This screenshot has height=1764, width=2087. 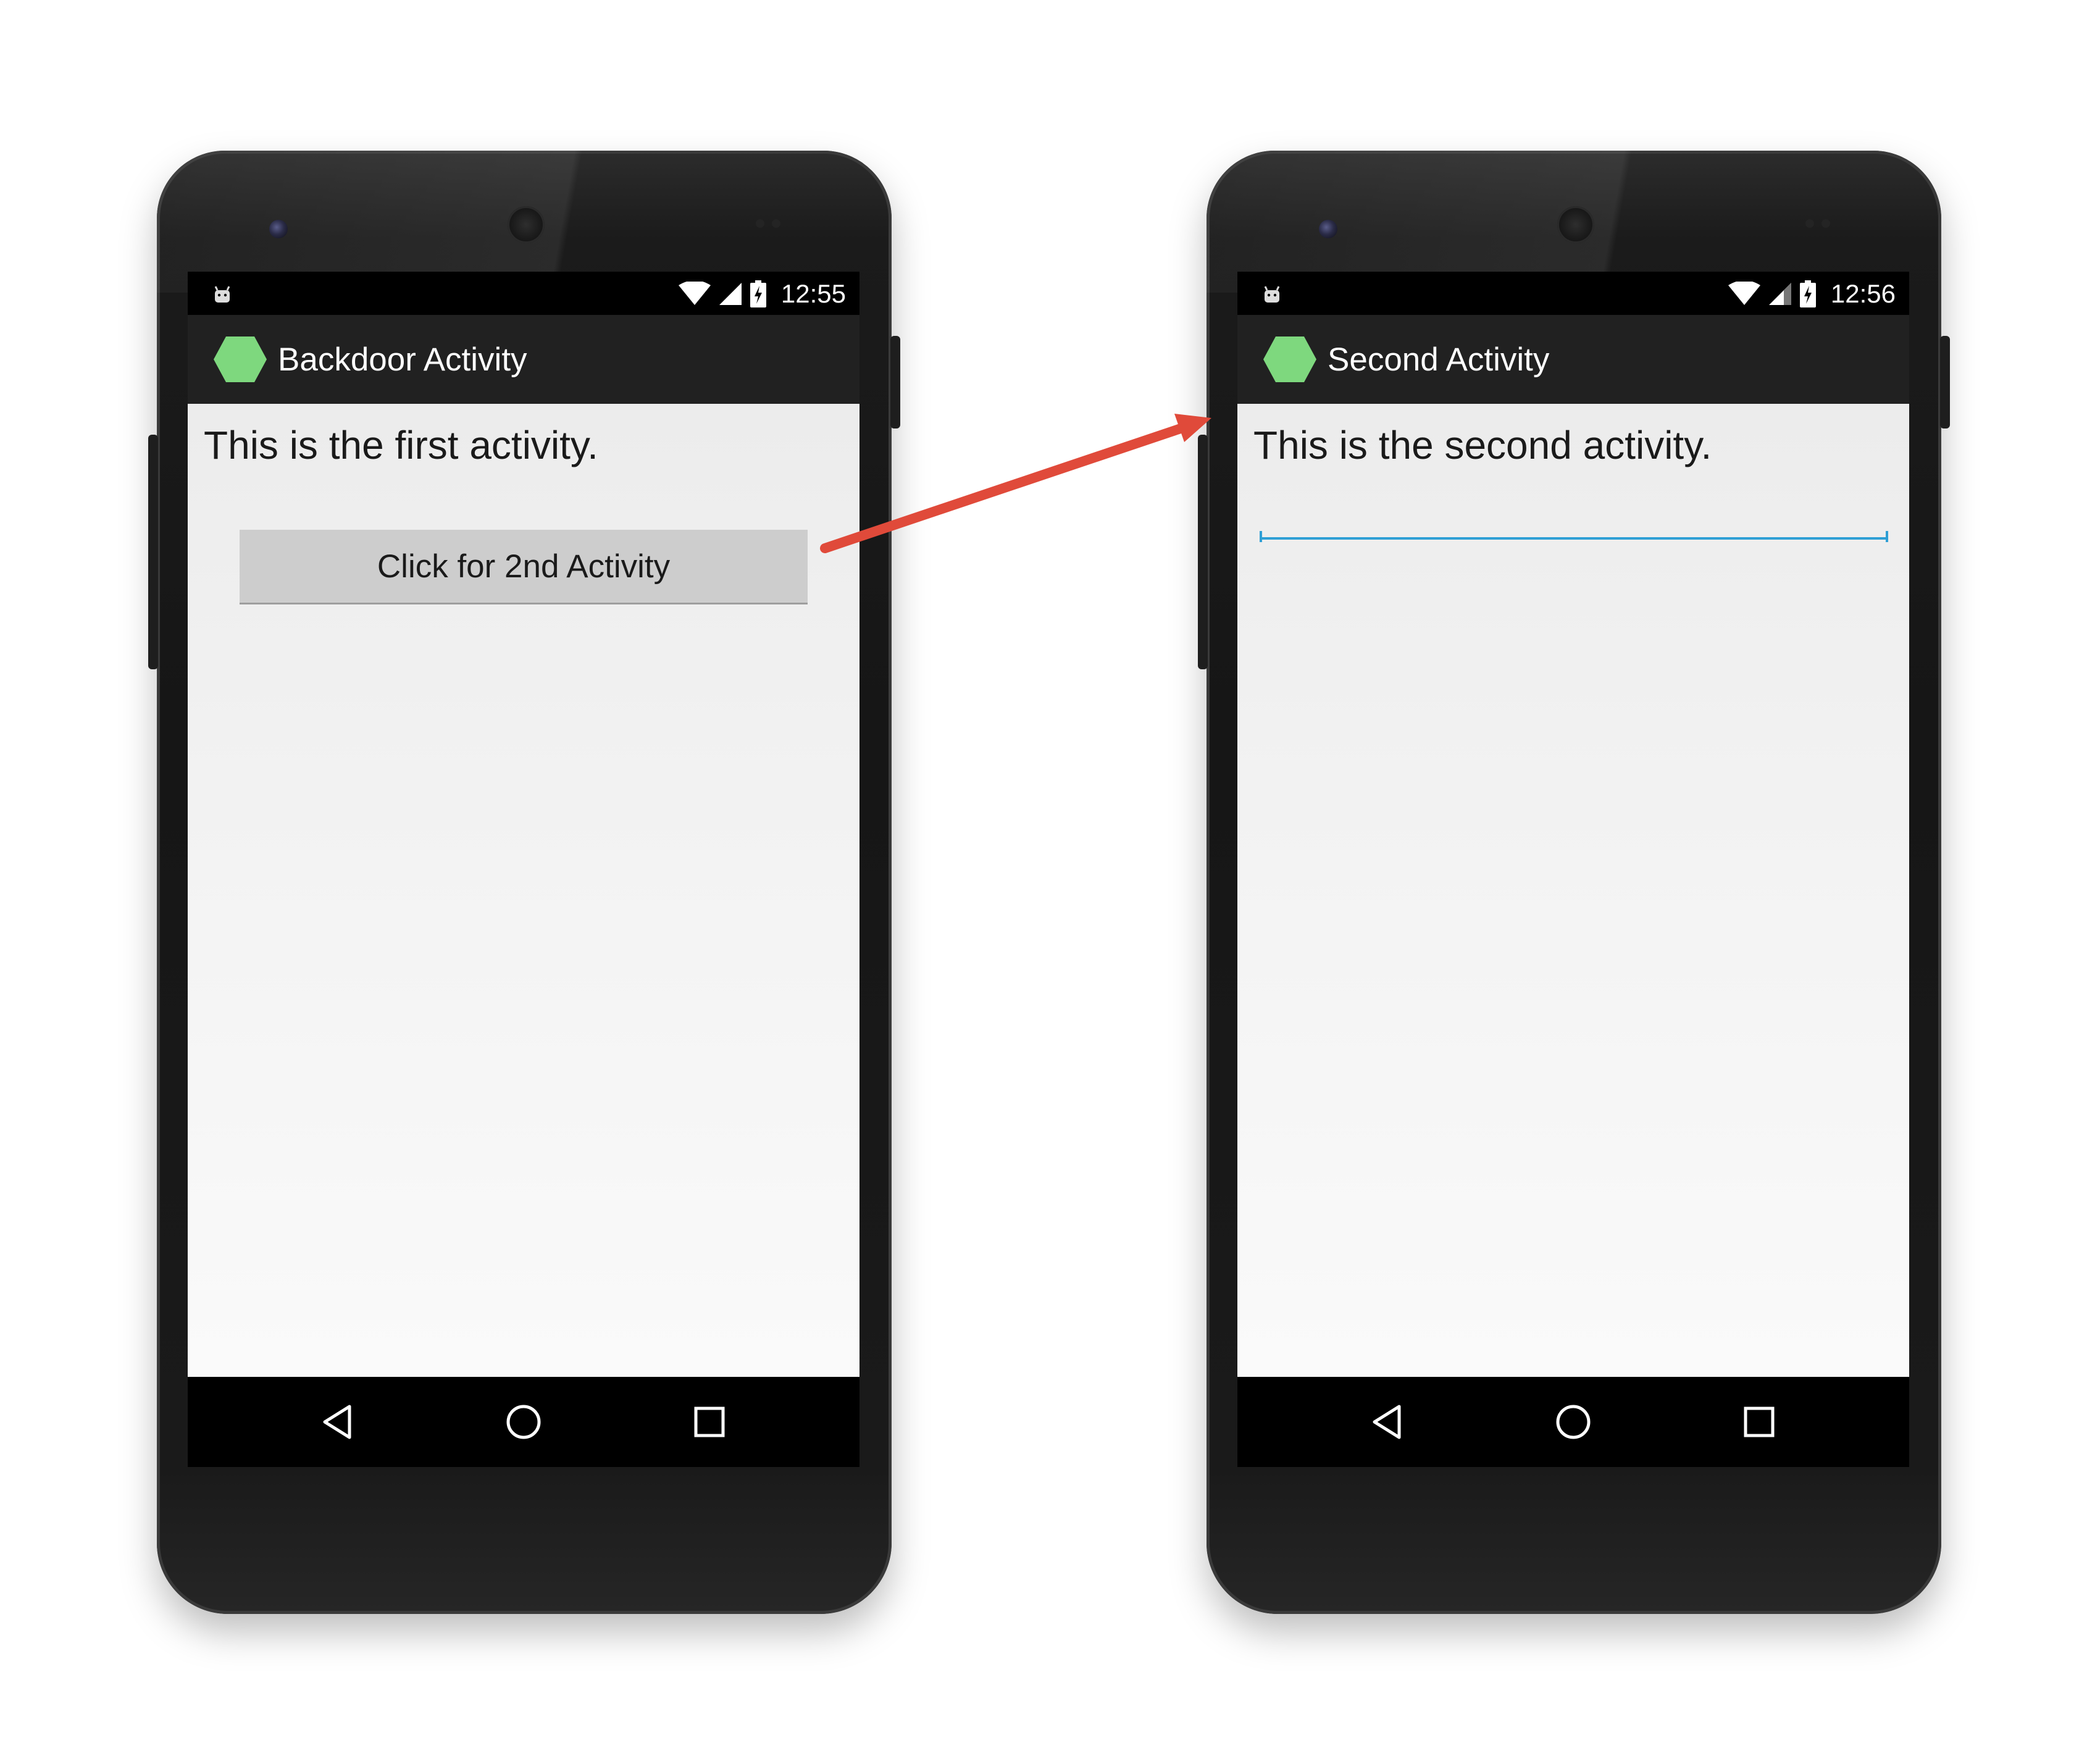 What do you see at coordinates (1863, 293) in the screenshot?
I see `status-clock: 12:56` at bounding box center [1863, 293].